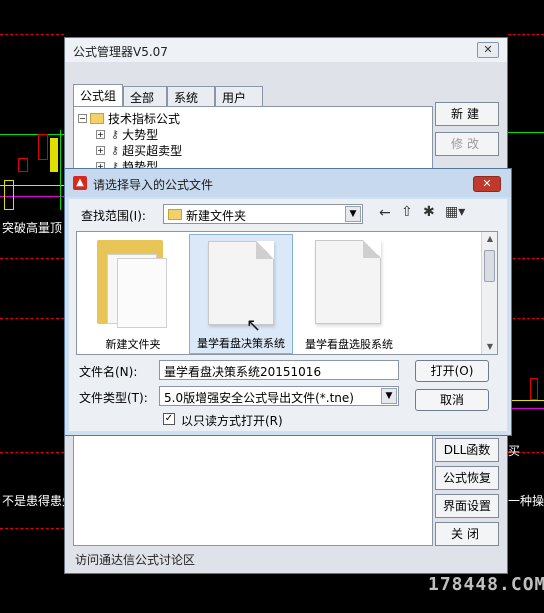 This screenshot has width=544, height=613. Describe the element at coordinates (489, 293) in the screenshot. I see `vertical-scrollbar: ▲ ▼` at that location.